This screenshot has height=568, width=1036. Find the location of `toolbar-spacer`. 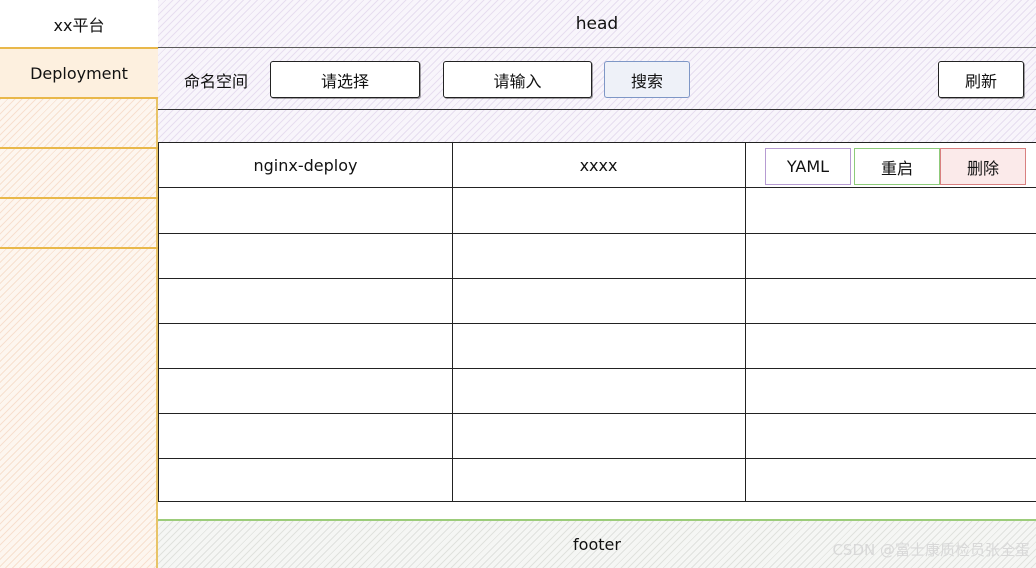

toolbar-spacer is located at coordinates (597, 126).